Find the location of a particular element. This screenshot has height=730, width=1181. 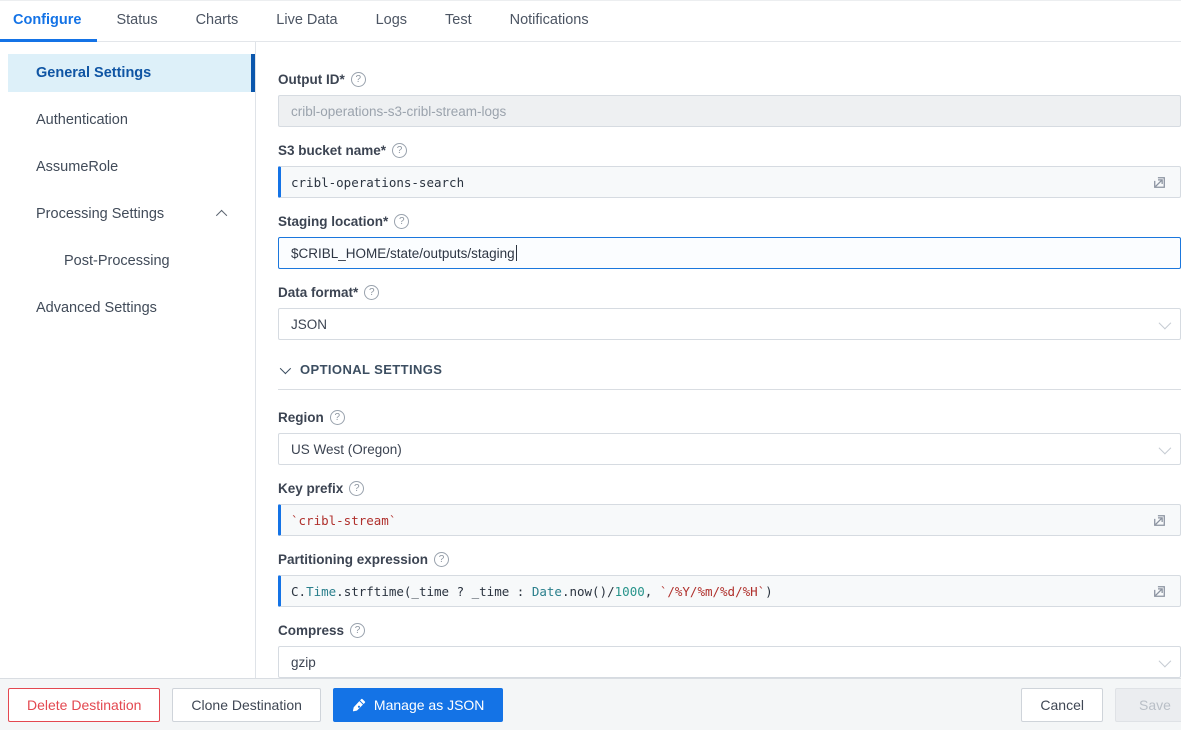

chevron-up-icon is located at coordinates (221, 215).